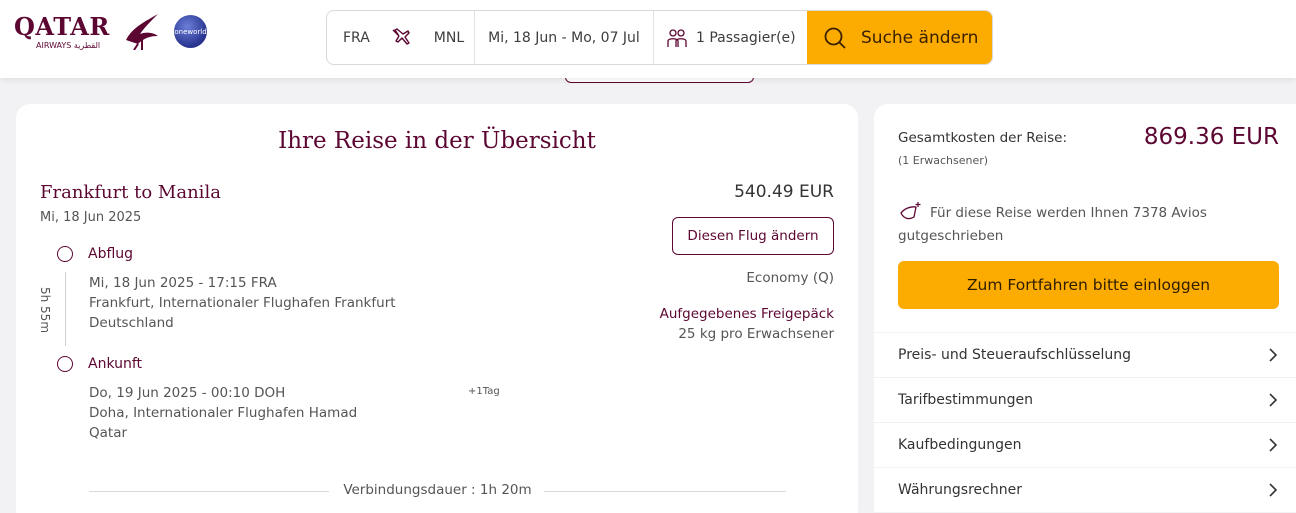 This screenshot has width=1296, height=513. Describe the element at coordinates (65, 364) in the screenshot. I see `arrival-node-icon` at that location.